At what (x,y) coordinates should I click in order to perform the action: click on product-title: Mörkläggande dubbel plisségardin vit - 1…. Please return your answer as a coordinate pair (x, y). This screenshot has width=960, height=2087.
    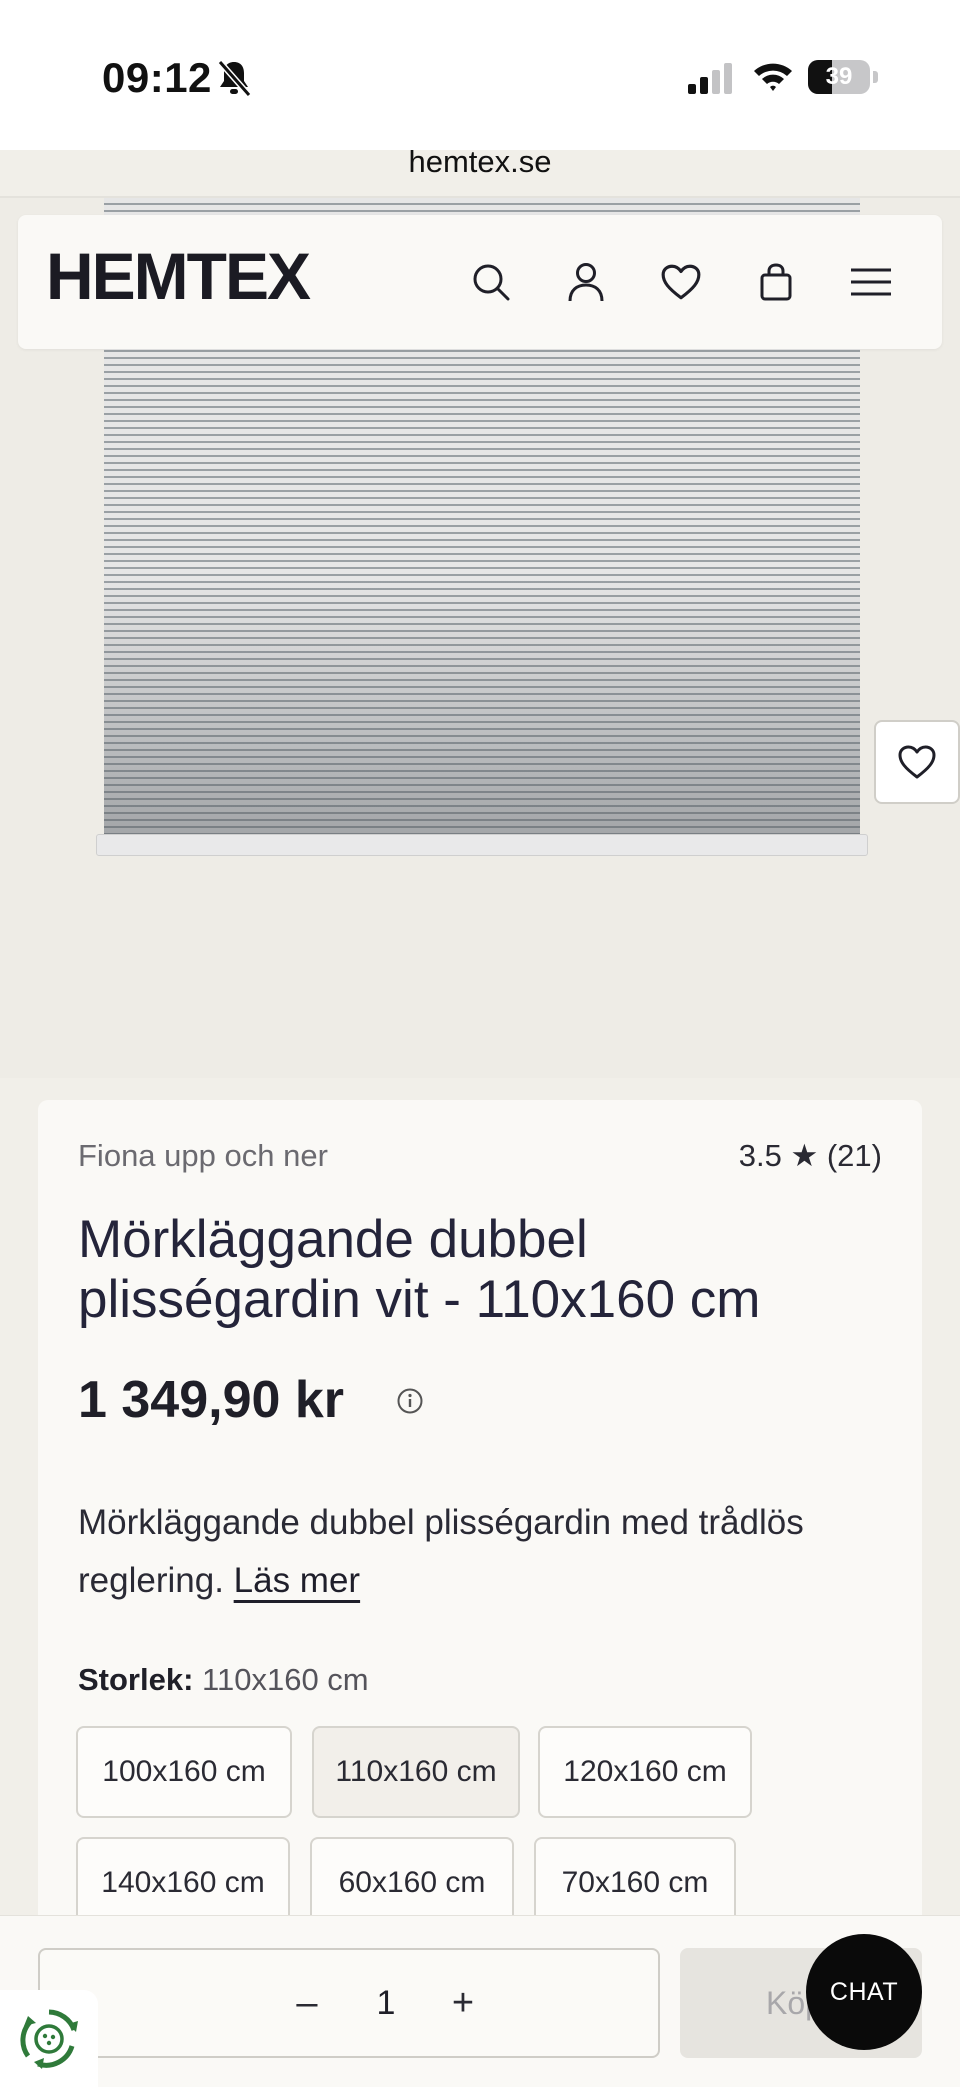
    Looking at the image, I should click on (419, 1269).